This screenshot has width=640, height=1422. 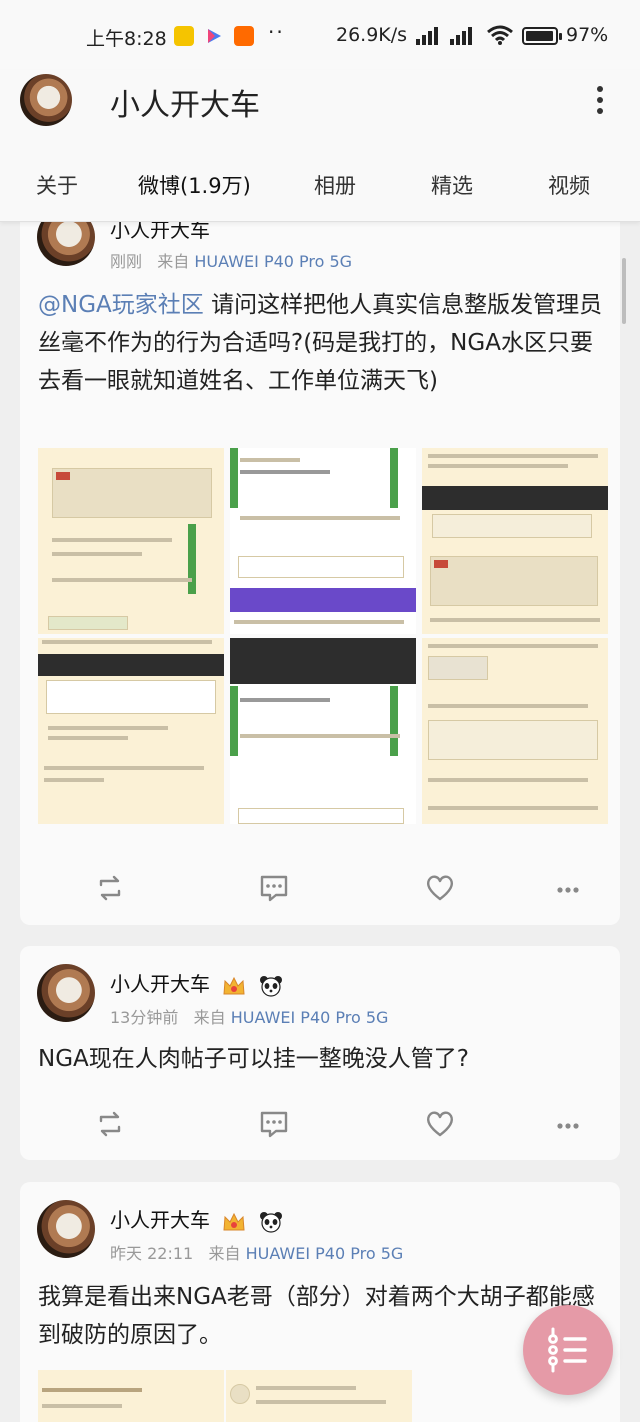 What do you see at coordinates (452, 185) in the screenshot?
I see `tab-featured: 精选` at bounding box center [452, 185].